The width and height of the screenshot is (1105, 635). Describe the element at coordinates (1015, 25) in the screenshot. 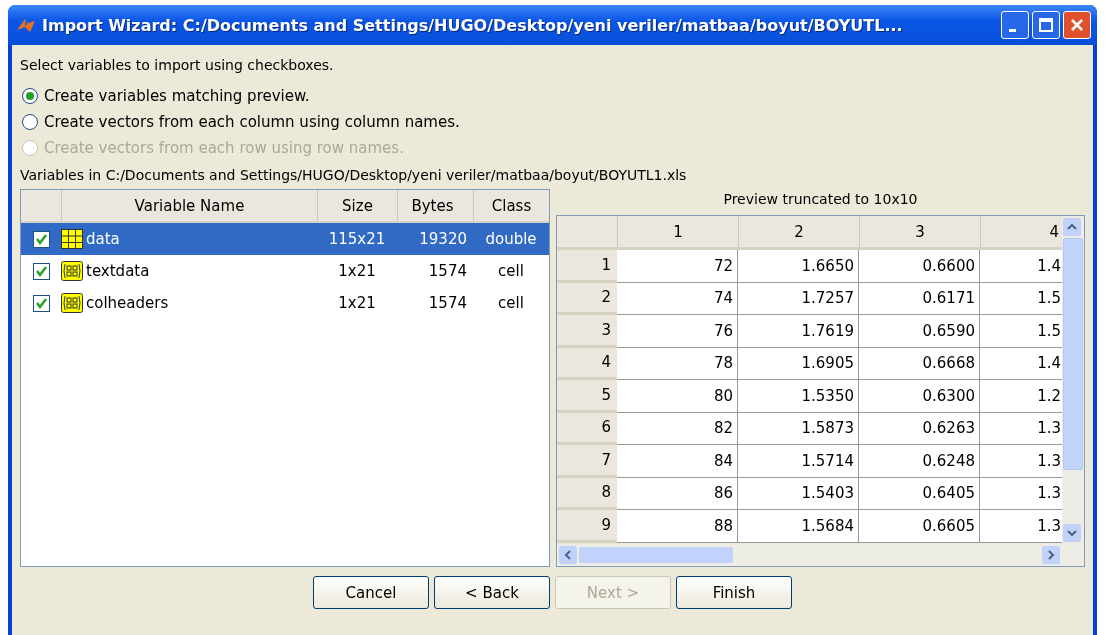

I see `minimize-button` at that location.